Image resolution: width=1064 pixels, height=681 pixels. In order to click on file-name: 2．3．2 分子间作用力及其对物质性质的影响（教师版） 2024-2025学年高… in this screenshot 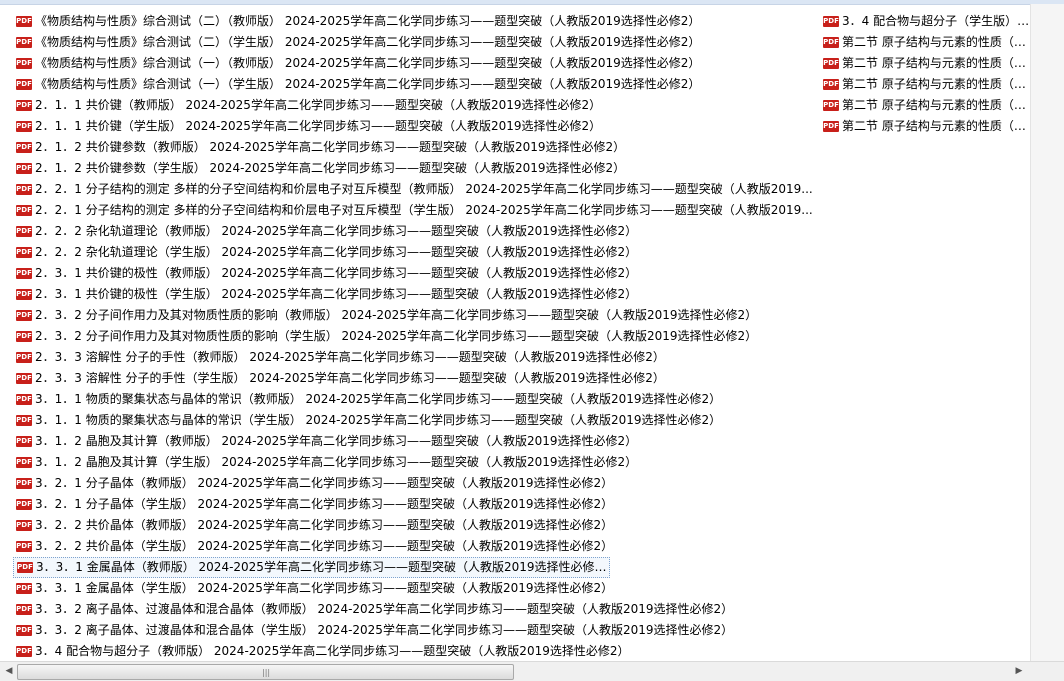, I will do `click(396, 315)`.